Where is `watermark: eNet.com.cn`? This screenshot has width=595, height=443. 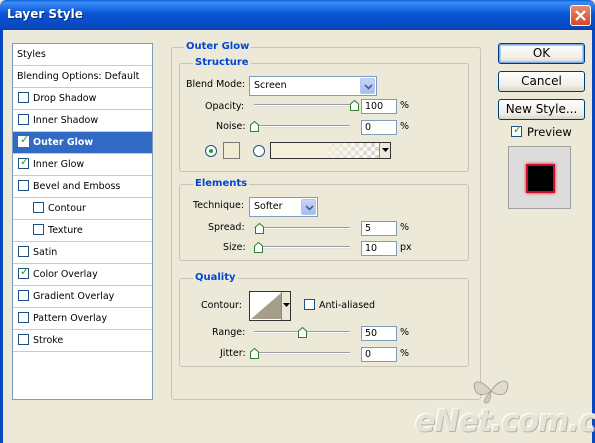 watermark: eNet.com.cn is located at coordinates (500, 410).